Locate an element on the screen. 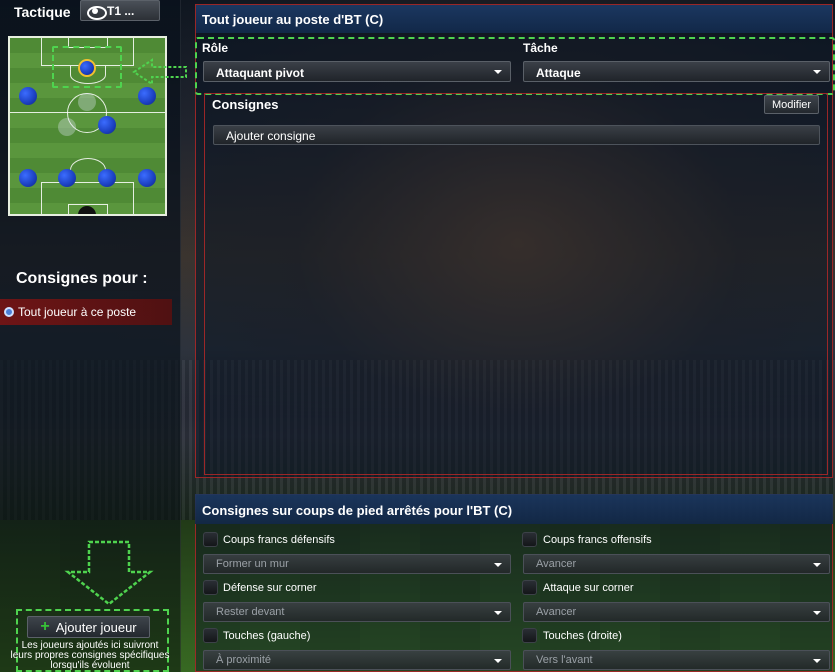 The image size is (835, 672). attacking-free-kicks-label: Coups francs offensifs is located at coordinates (597, 540).